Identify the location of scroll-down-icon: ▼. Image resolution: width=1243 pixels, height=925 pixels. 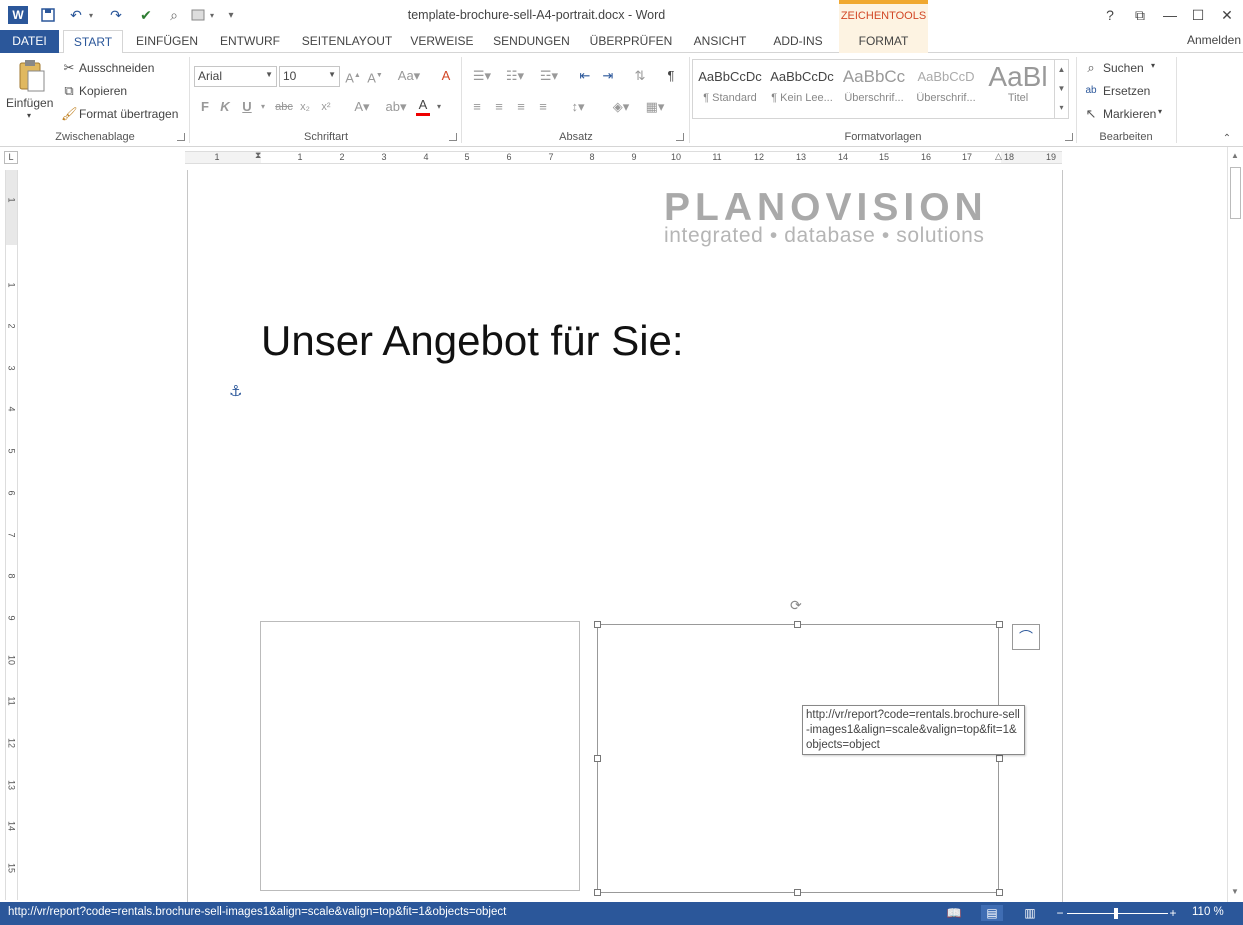
(1235, 891).